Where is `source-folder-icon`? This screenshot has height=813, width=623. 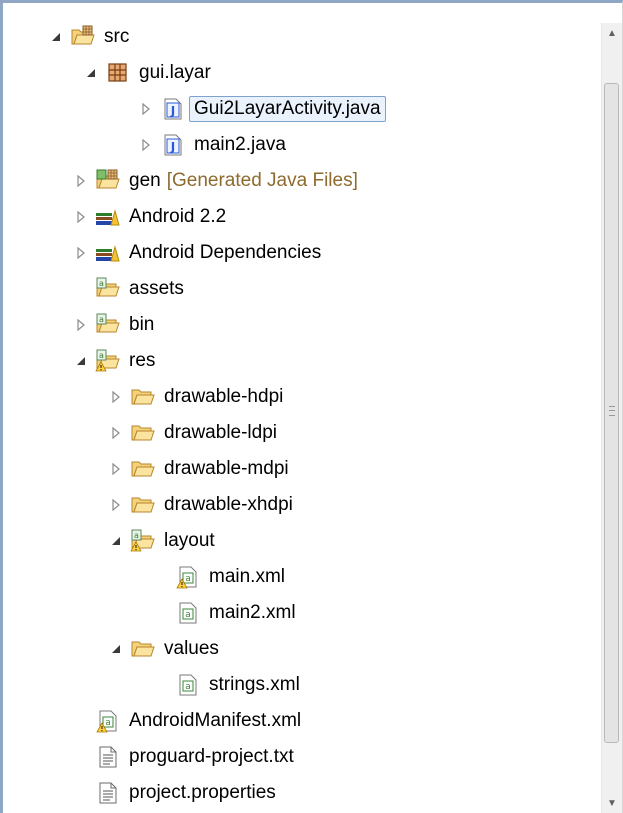 source-folder-icon is located at coordinates (83, 37).